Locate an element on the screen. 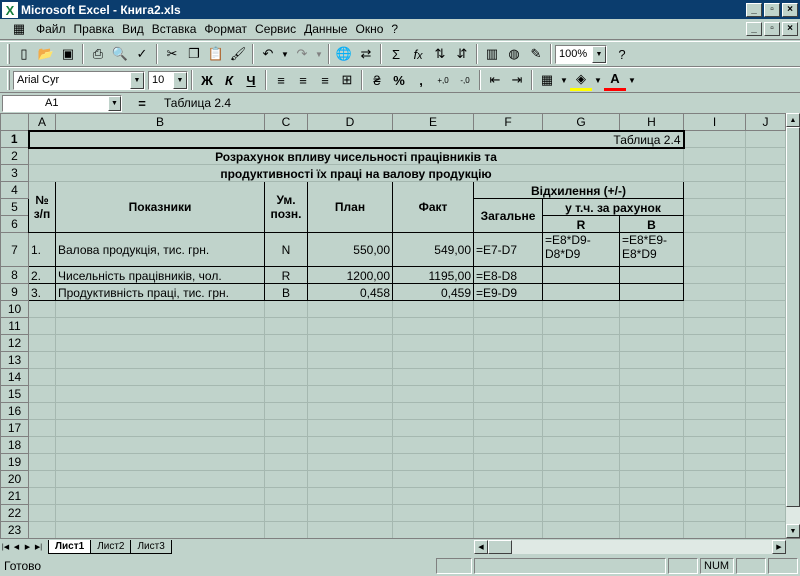 The image size is (800, 576). fill-color-dropdown-icon: ▼ is located at coordinates (598, 80).